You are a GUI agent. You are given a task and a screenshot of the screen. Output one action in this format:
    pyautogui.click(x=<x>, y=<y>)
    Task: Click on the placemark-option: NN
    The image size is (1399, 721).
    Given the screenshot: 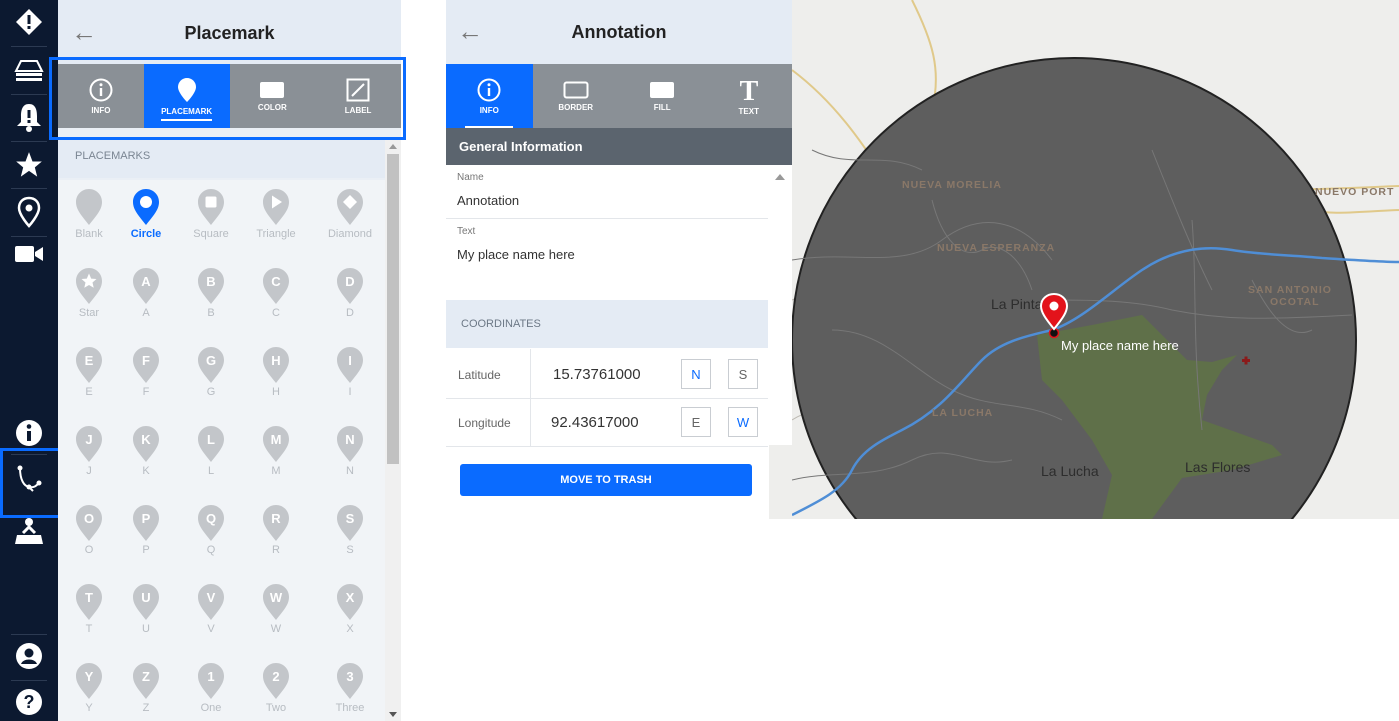 What is the action you would take?
    pyautogui.click(x=350, y=451)
    